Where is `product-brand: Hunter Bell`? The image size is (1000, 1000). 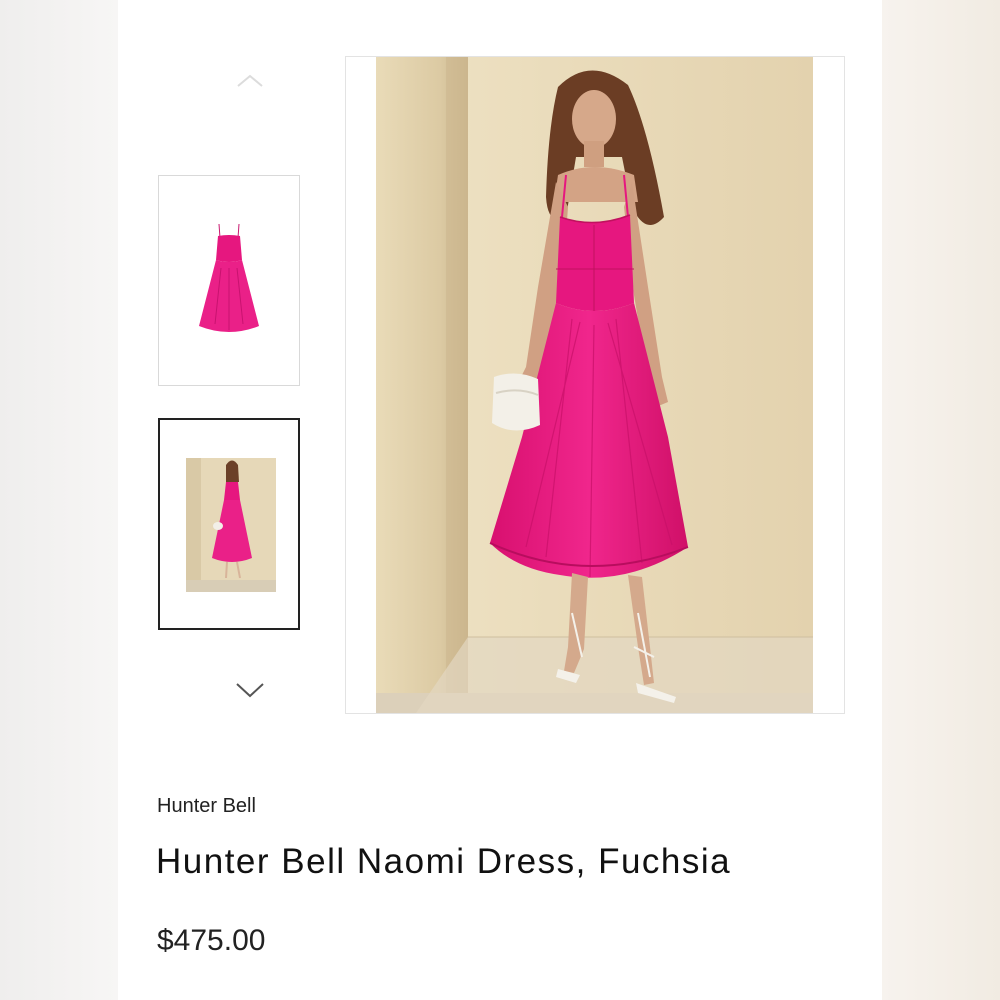 product-brand: Hunter Bell is located at coordinates (206, 806).